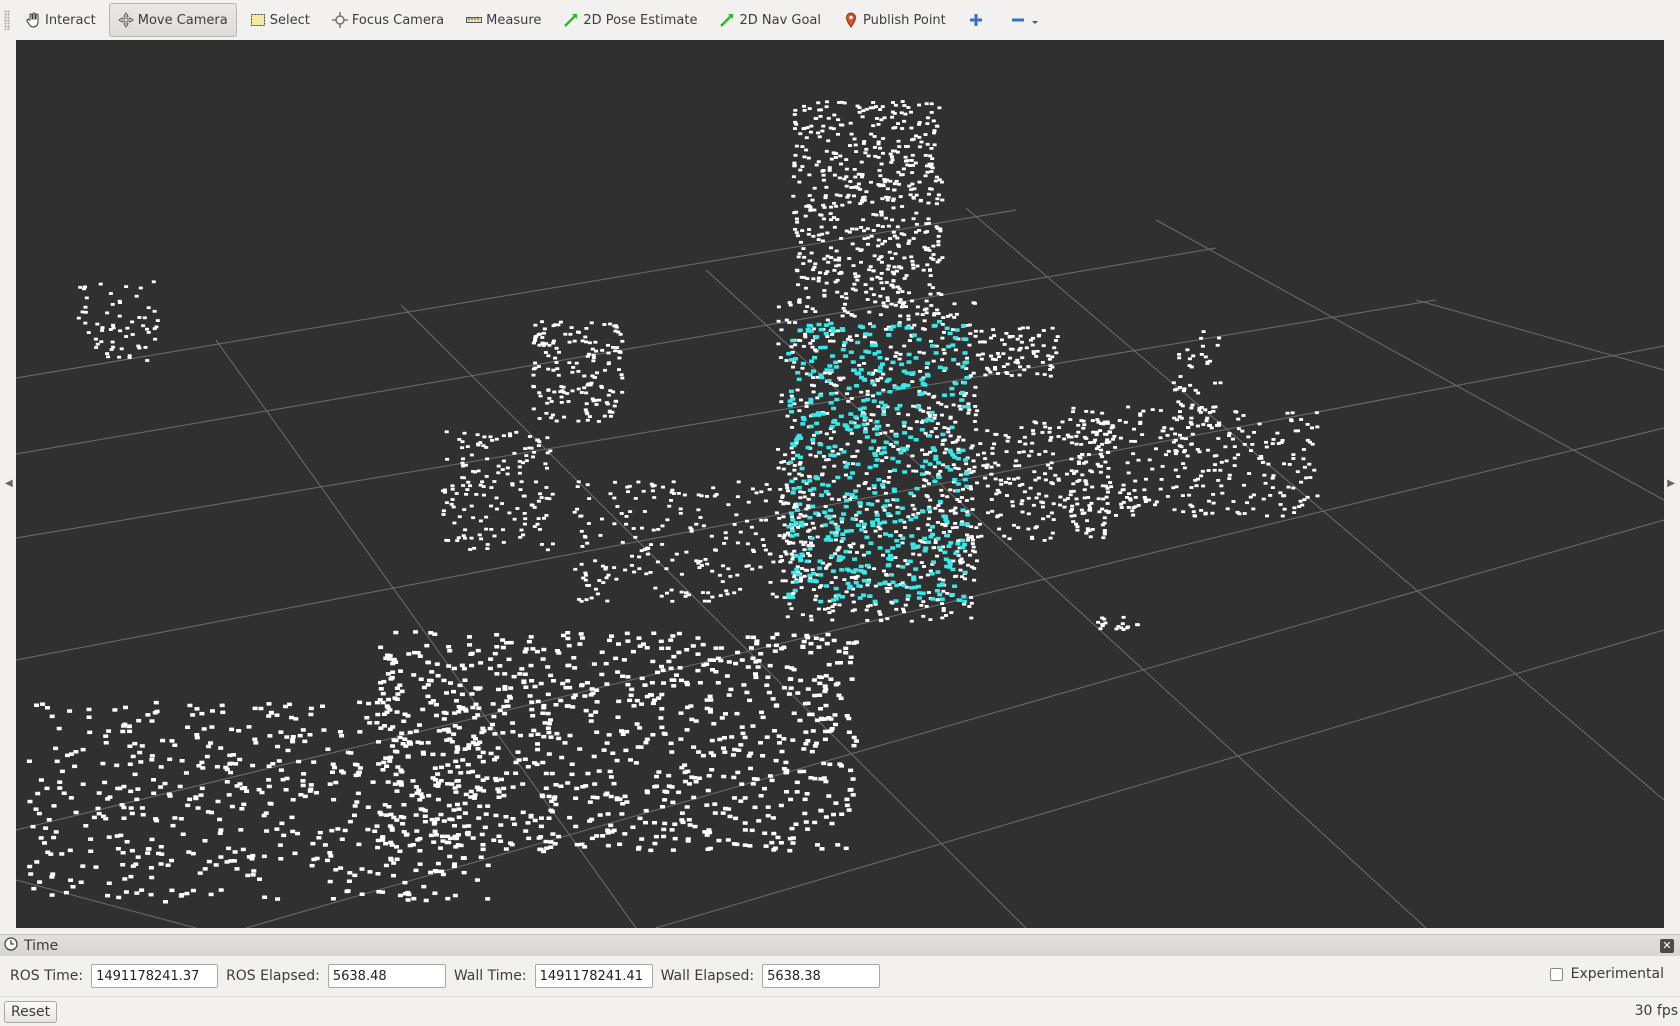 The width and height of the screenshot is (1680, 1026). Describe the element at coordinates (593, 976) in the screenshot. I see `wall-time-field` at that location.